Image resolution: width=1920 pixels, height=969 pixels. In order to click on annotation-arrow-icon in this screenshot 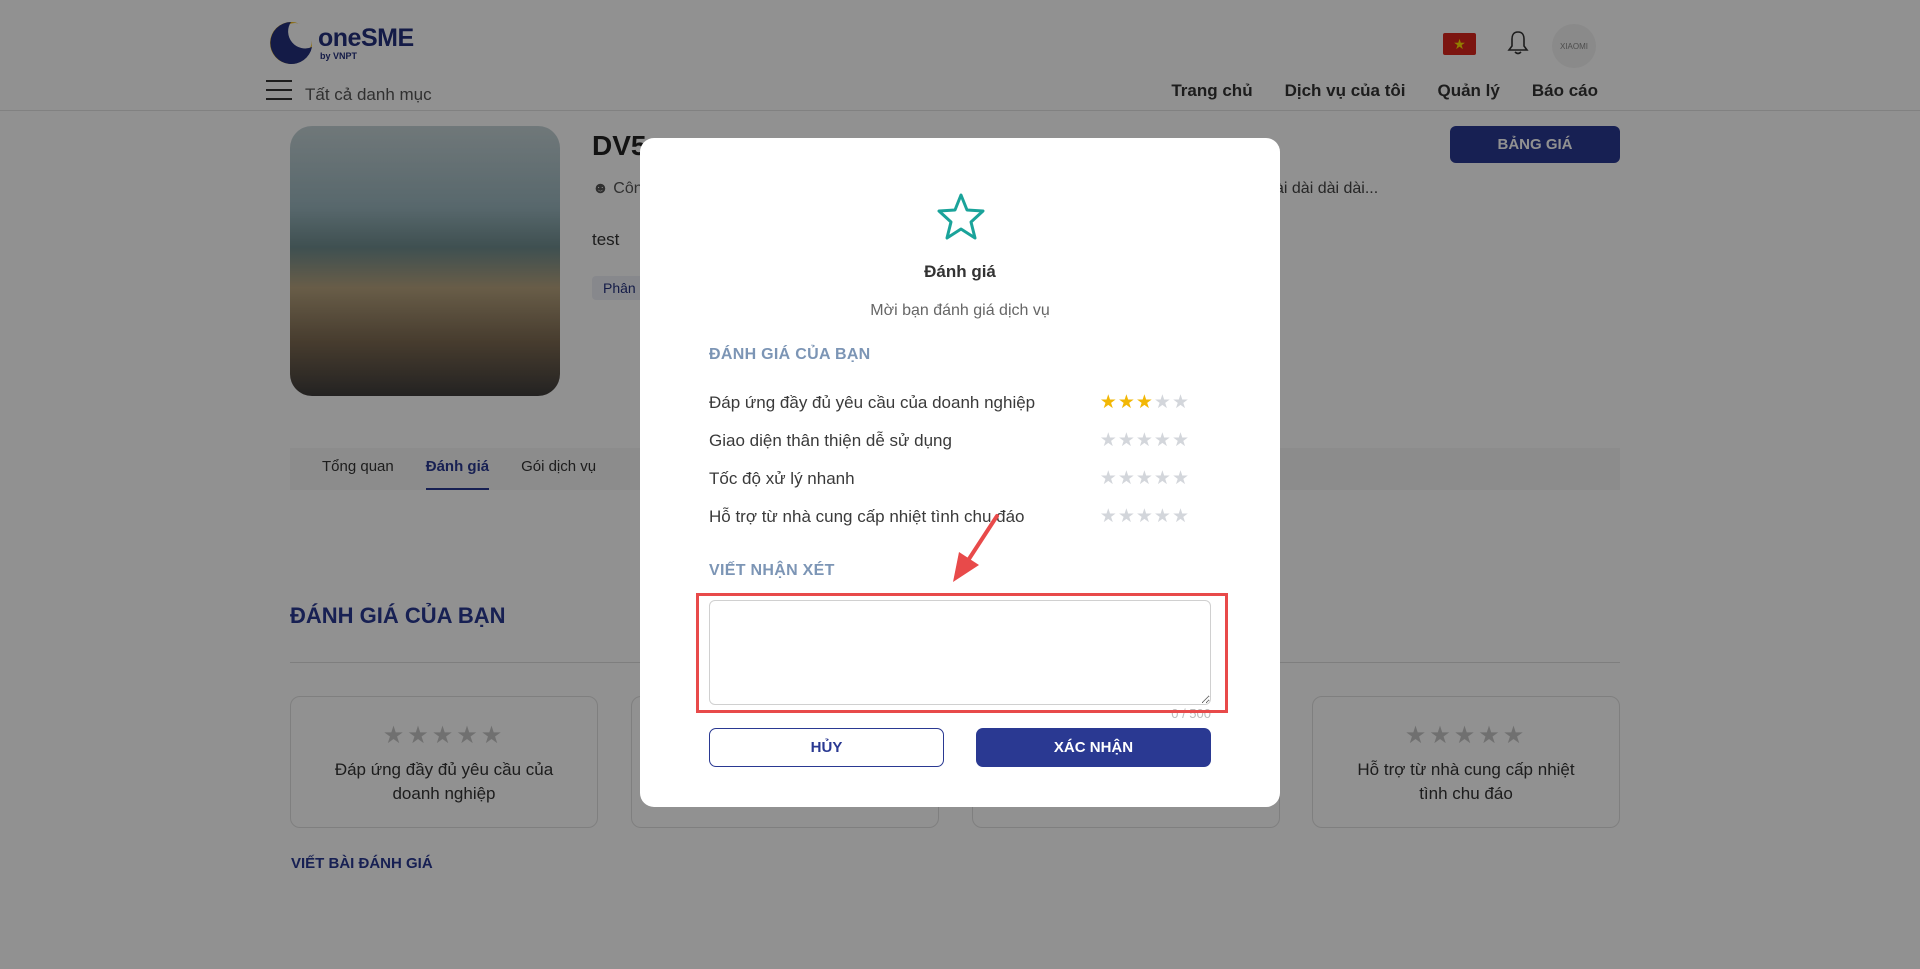, I will do `click(976, 548)`.